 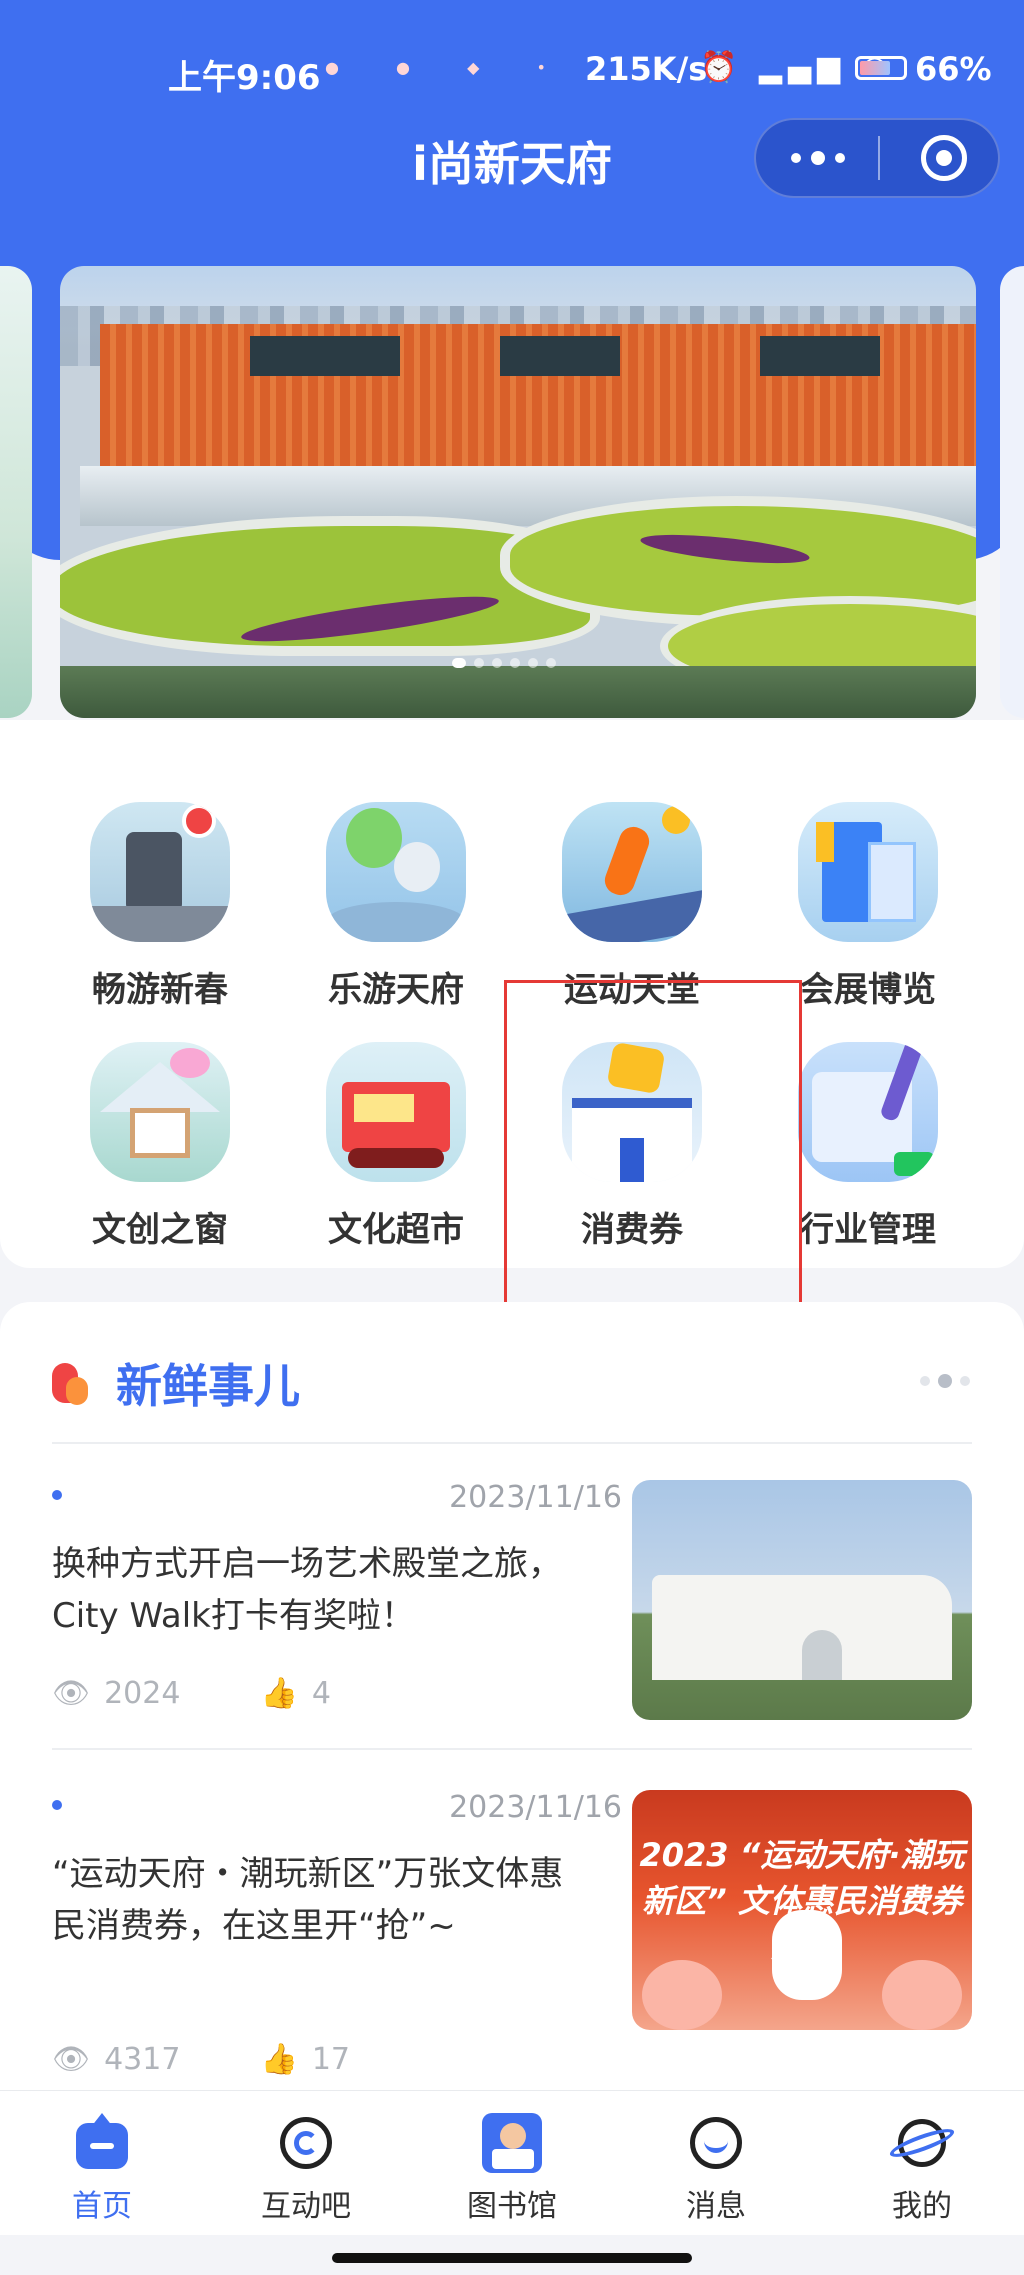 I want to click on grid-item-creative: 文创之窗, so click(x=160, y=1152).